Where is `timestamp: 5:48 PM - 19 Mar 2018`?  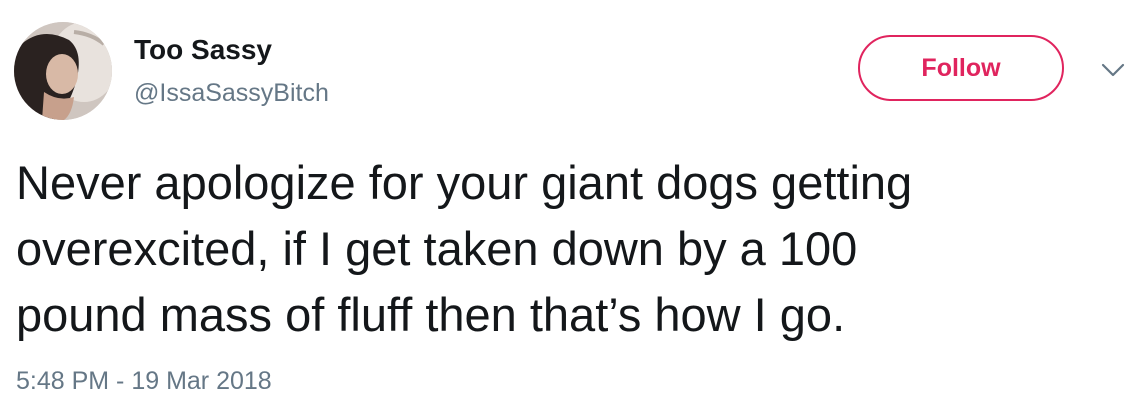 timestamp: 5:48 PM - 19 Mar 2018 is located at coordinates (144, 381).